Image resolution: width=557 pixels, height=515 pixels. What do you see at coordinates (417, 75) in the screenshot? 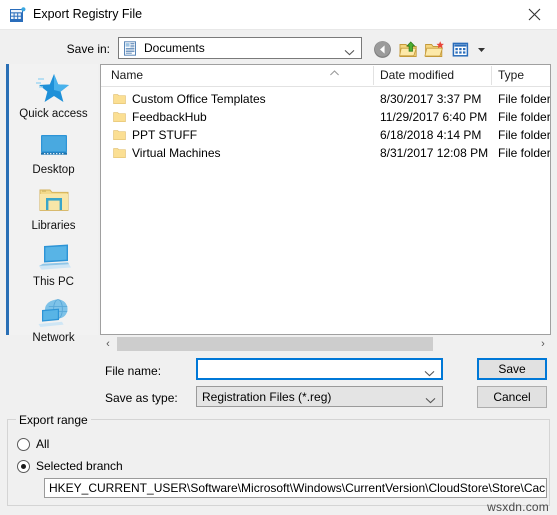
I see `column-header-date-modified: Date modified` at bounding box center [417, 75].